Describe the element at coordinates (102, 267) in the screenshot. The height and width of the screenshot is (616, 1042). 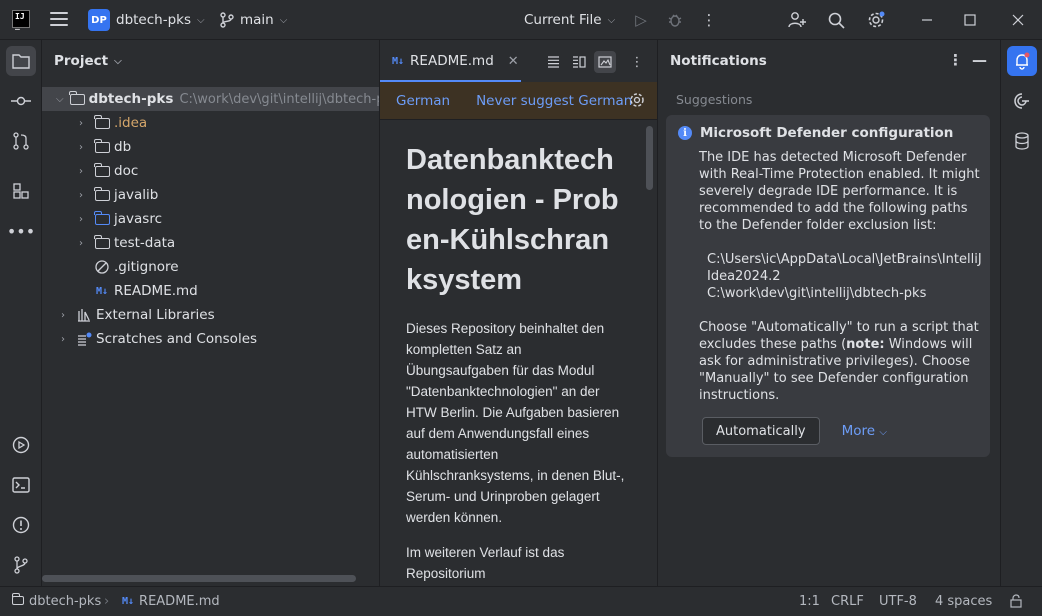
I see `ignore-file-icon` at that location.